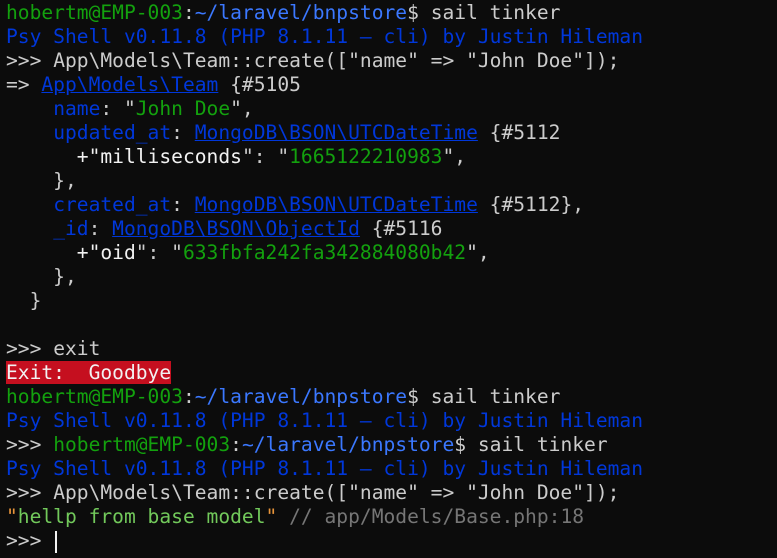  I want to click on output-string: hellp from base model, so click(141, 516).